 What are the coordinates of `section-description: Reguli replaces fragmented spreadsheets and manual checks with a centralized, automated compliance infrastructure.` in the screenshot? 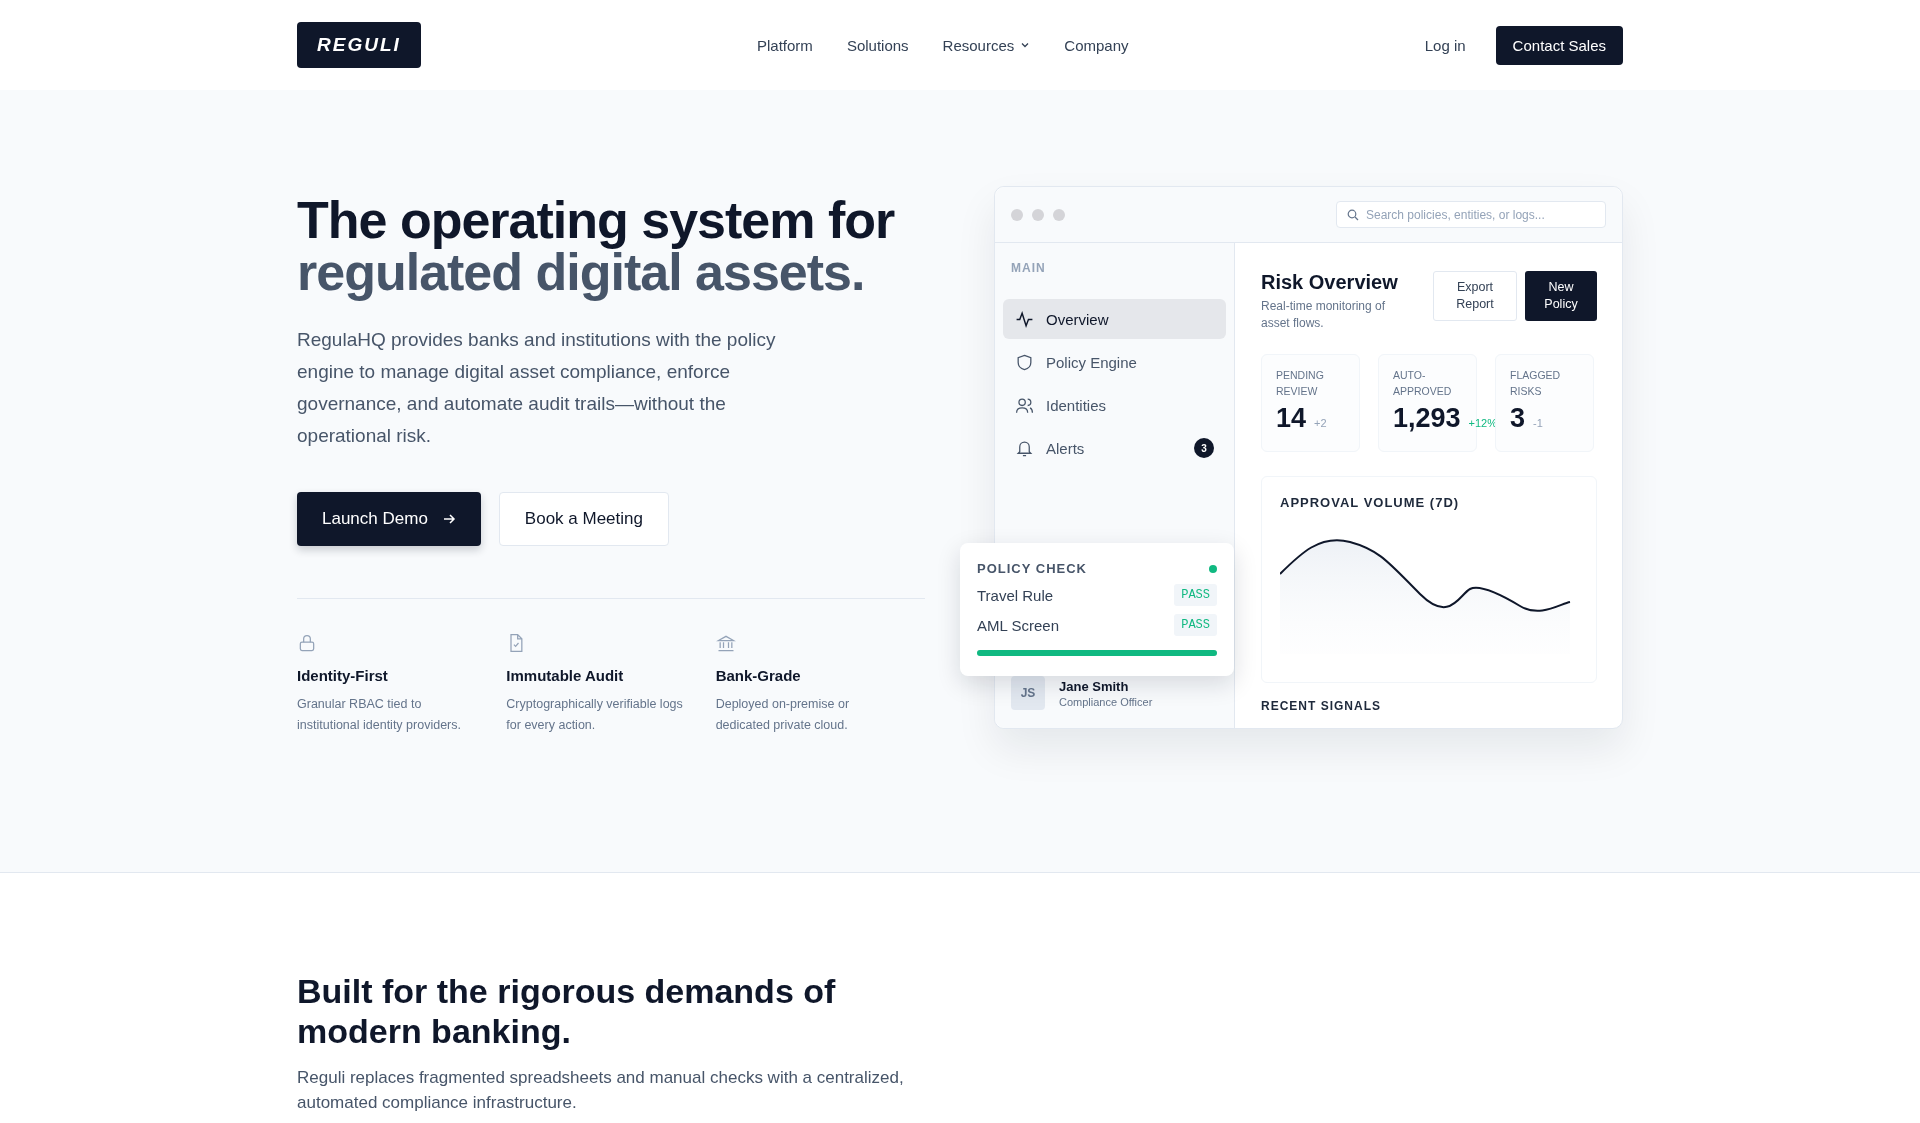 It's located at (601, 1090).